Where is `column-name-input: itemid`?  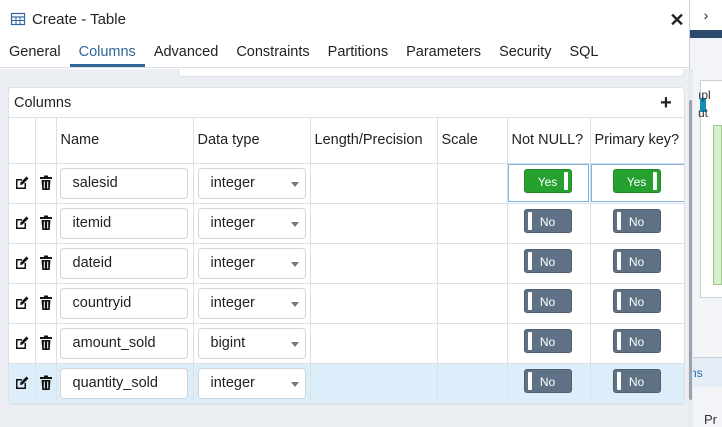 column-name-input: itemid is located at coordinates (123, 223).